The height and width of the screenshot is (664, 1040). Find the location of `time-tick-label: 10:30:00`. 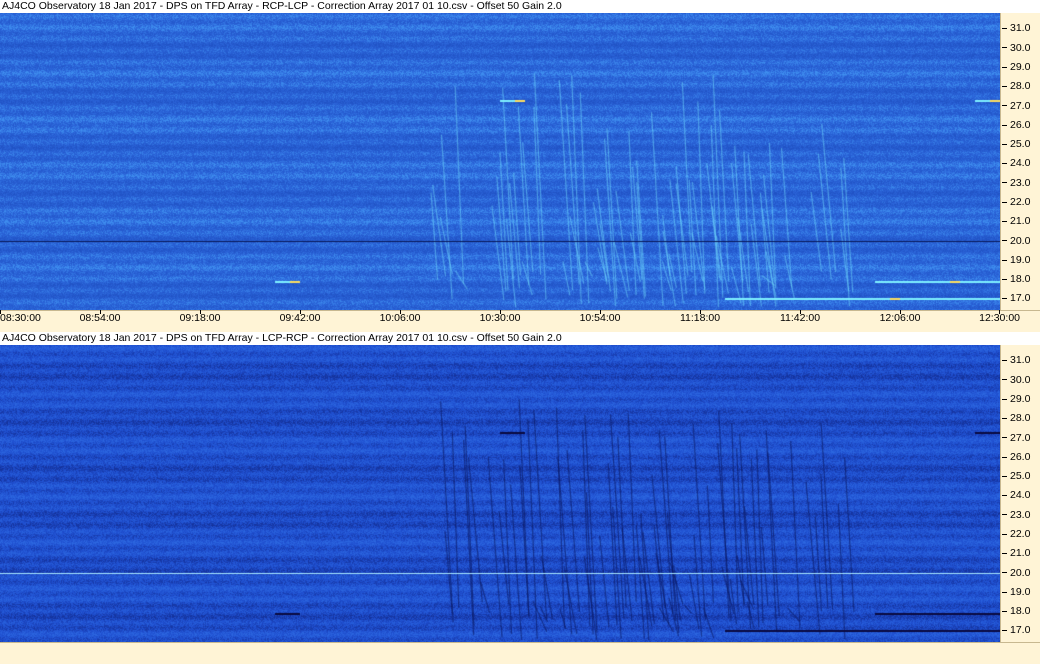

time-tick-label: 10:30:00 is located at coordinates (500, 318).